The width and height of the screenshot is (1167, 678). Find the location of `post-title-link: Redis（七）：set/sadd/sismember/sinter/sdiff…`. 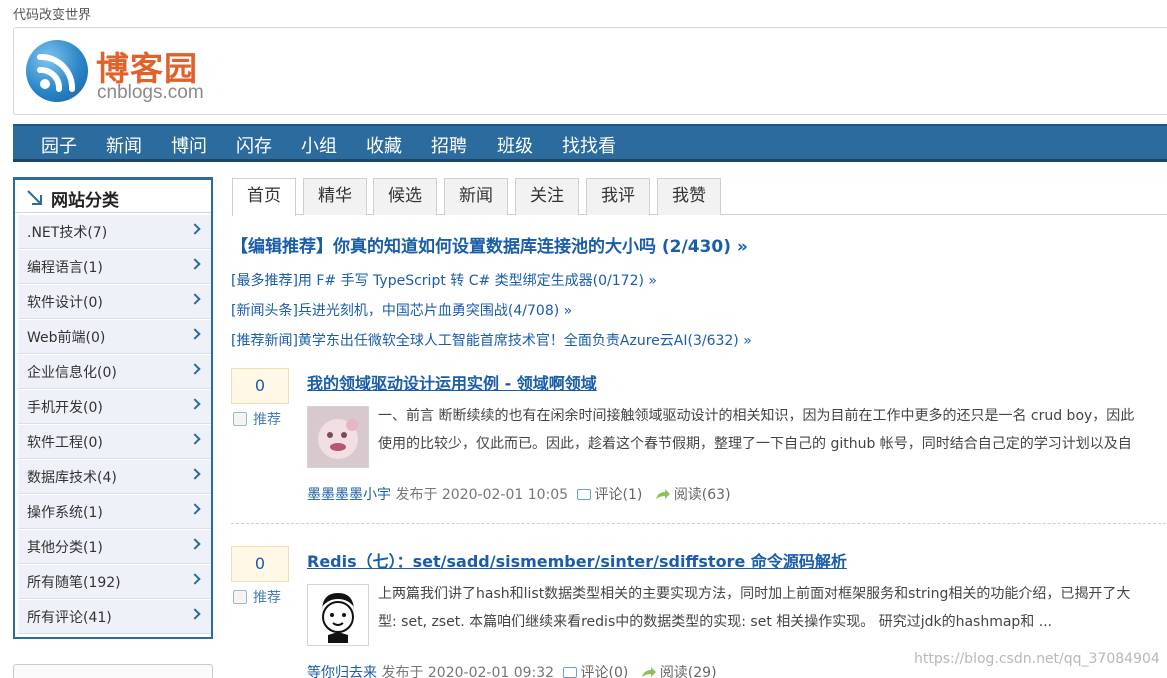

post-title-link: Redis（七）：set/sadd/sismember/sinter/sdiff… is located at coordinates (577, 560).